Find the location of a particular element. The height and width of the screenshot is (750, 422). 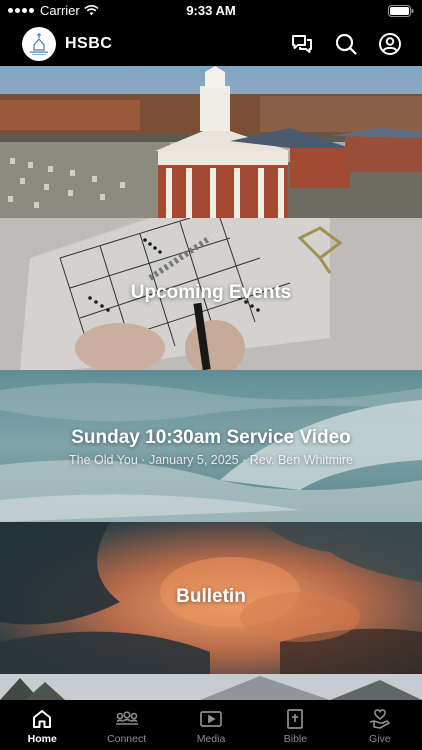

mountain-photo is located at coordinates (211, 687).